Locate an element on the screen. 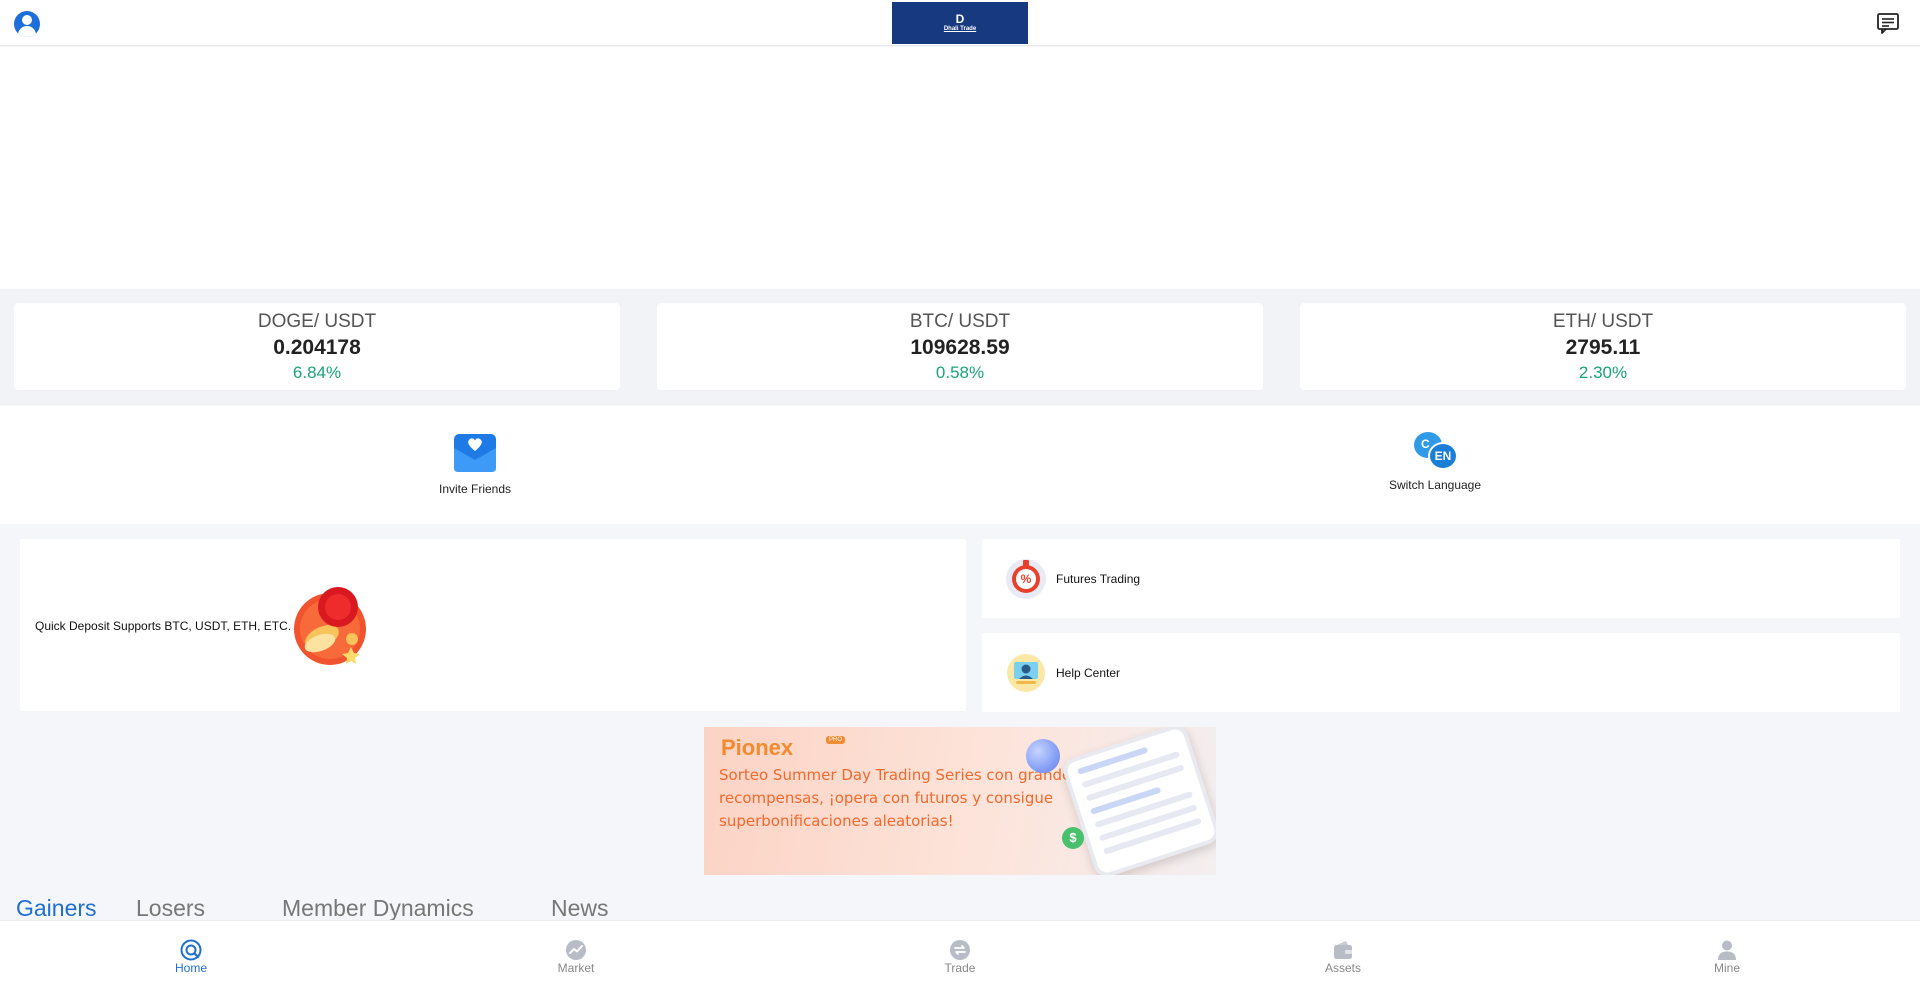  tab-news: News is located at coordinates (580, 907).